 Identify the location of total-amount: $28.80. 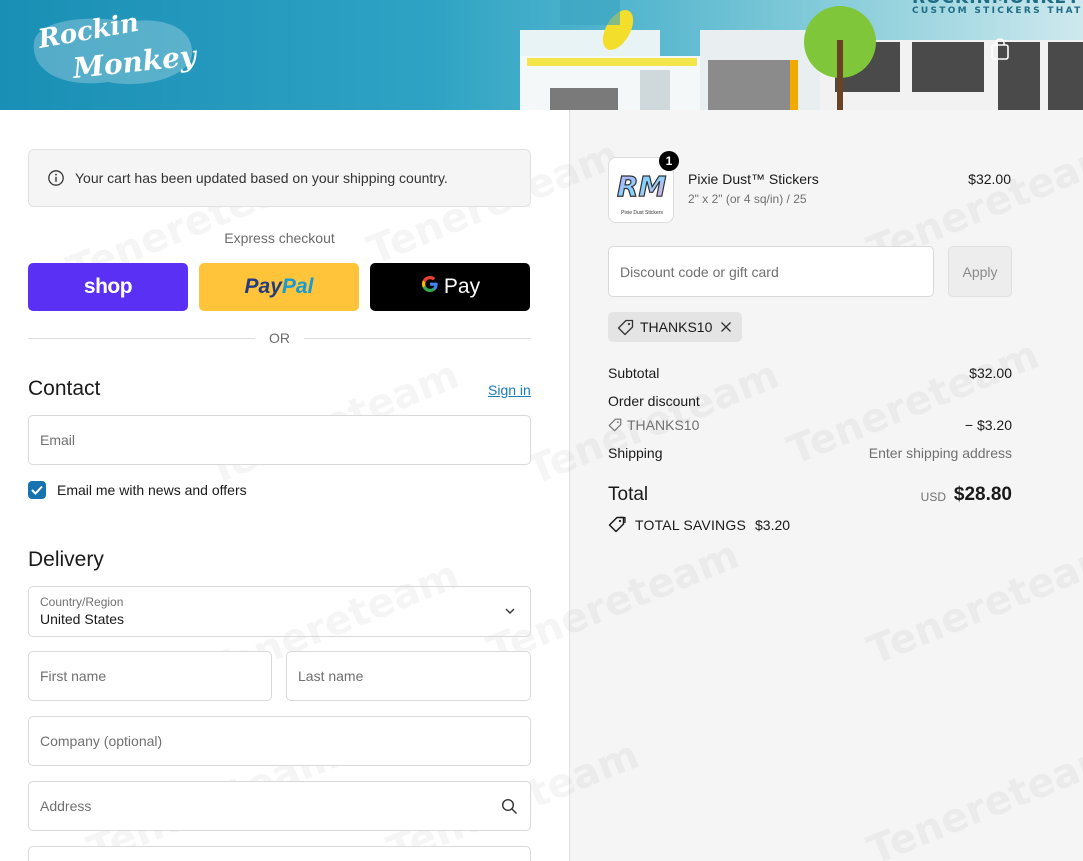
(982, 494).